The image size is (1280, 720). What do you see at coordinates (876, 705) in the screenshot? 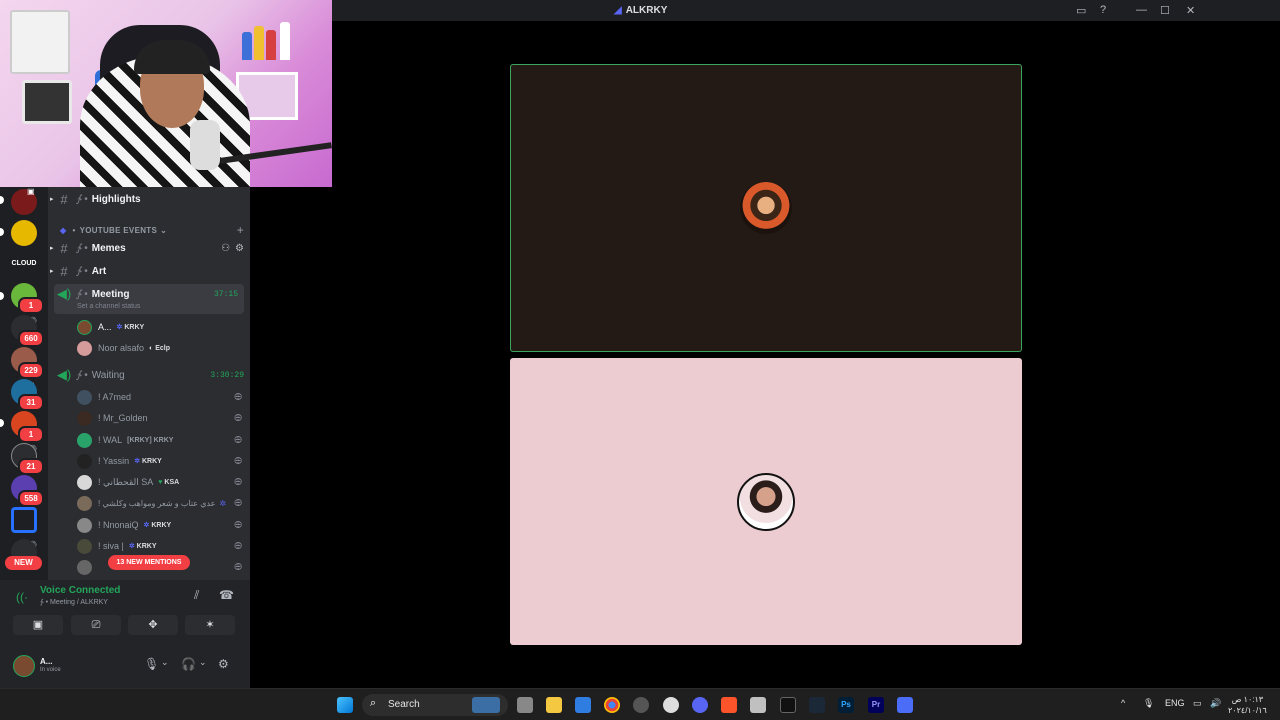
I see `premiere-icon: Pr` at bounding box center [876, 705].